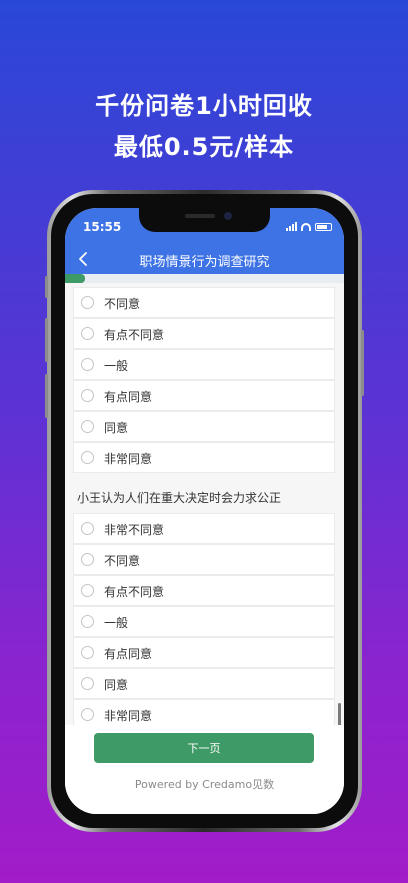 This screenshot has height=883, width=408. I want to click on q2-option-strongly-disagree: 非常不同意, so click(204, 528).